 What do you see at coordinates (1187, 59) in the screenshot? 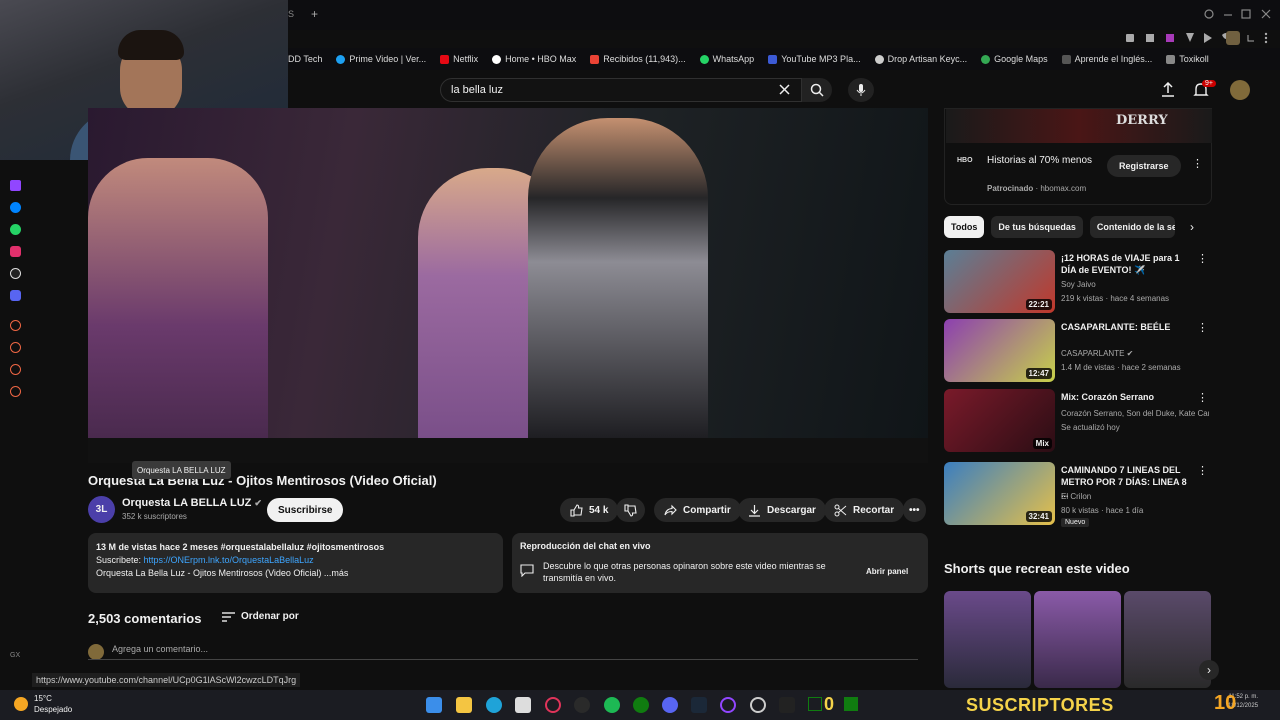
I see `bookmark-toxikoll: Toxikoll` at bounding box center [1187, 59].